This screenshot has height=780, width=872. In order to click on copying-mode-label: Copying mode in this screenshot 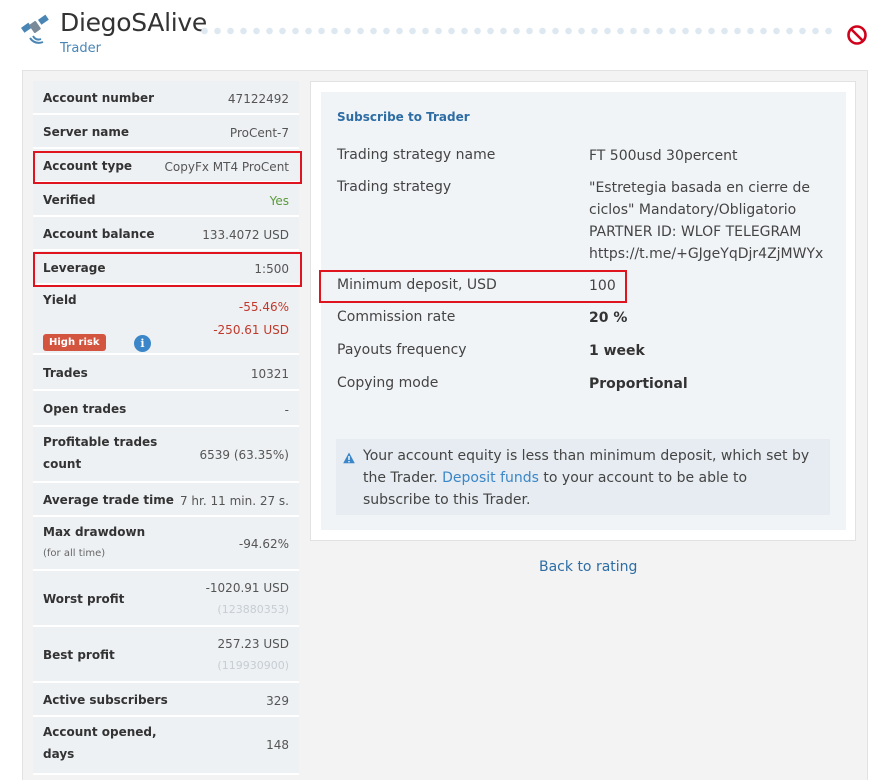, I will do `click(388, 383)`.